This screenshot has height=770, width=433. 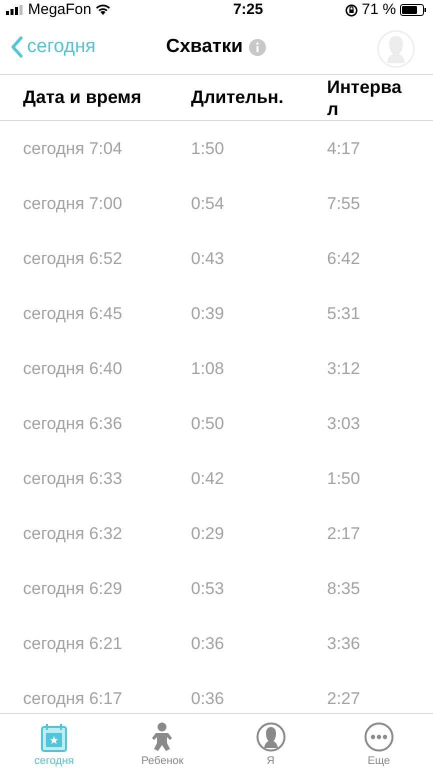 I want to click on tab: Я, so click(x=270, y=742).